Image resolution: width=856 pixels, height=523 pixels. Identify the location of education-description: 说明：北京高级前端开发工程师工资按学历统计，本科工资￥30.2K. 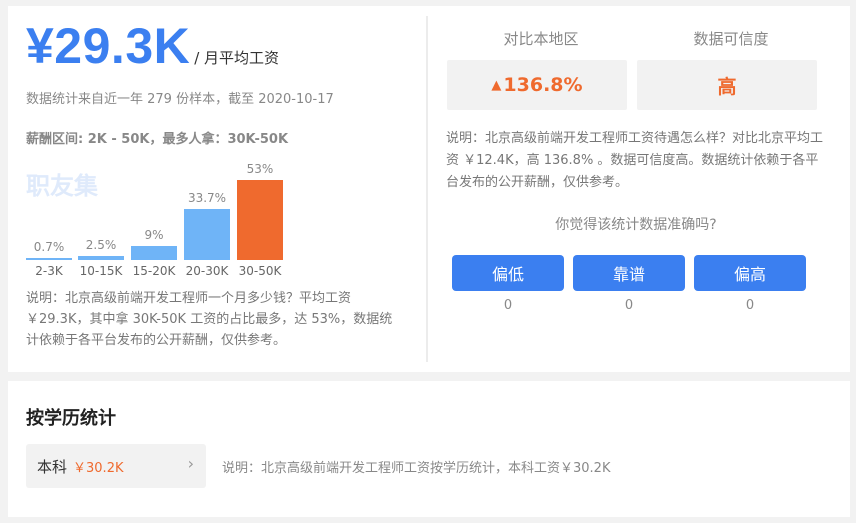
(416, 468).